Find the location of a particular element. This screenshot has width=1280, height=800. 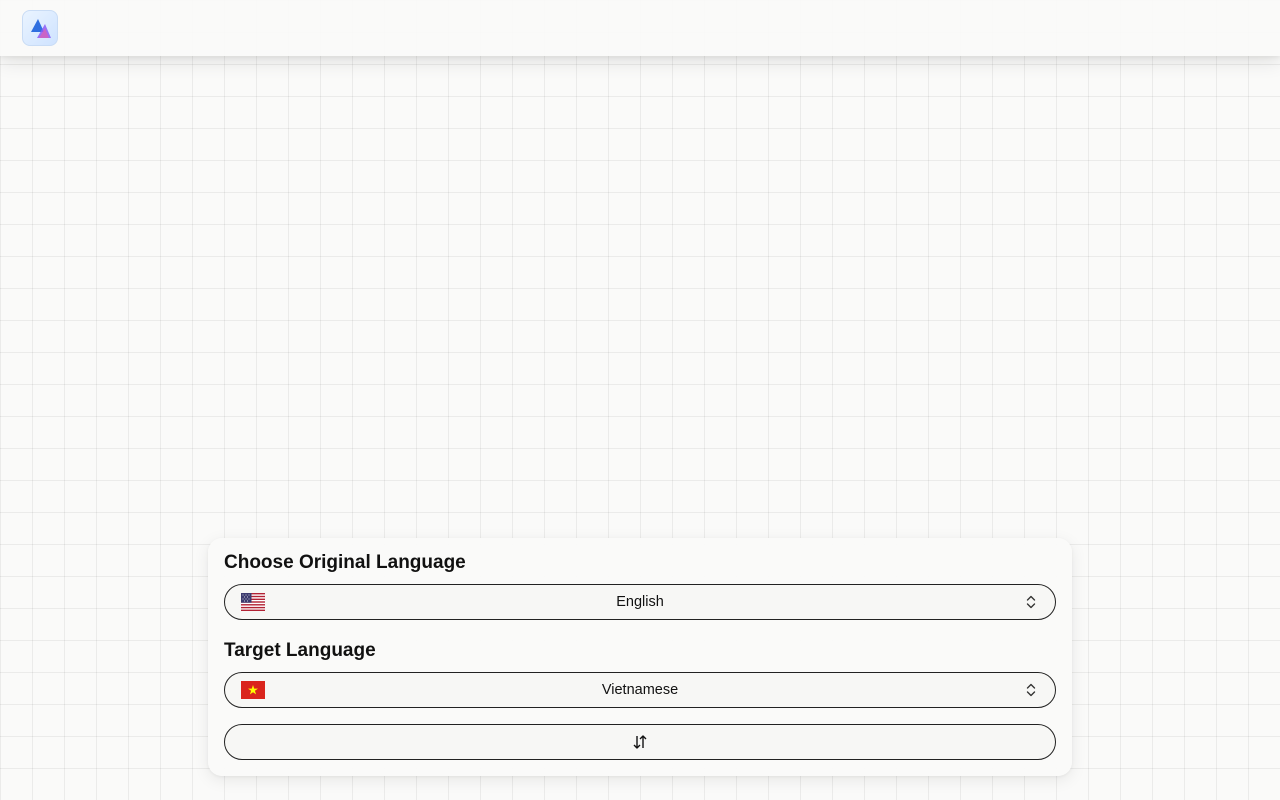

top-bar is located at coordinates (640, 28).